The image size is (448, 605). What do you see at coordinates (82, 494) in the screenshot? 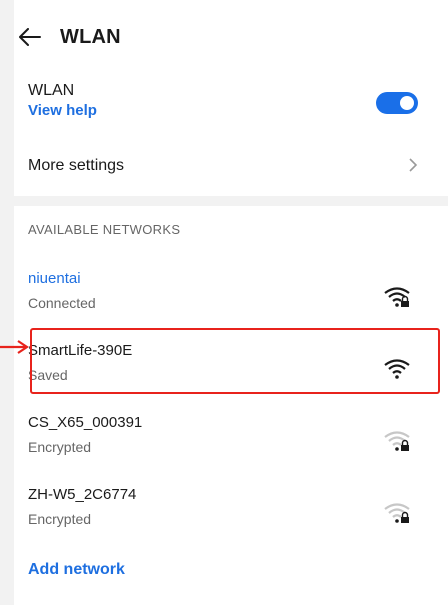
I see `network-name: ZH-W5_2C6774` at bounding box center [82, 494].